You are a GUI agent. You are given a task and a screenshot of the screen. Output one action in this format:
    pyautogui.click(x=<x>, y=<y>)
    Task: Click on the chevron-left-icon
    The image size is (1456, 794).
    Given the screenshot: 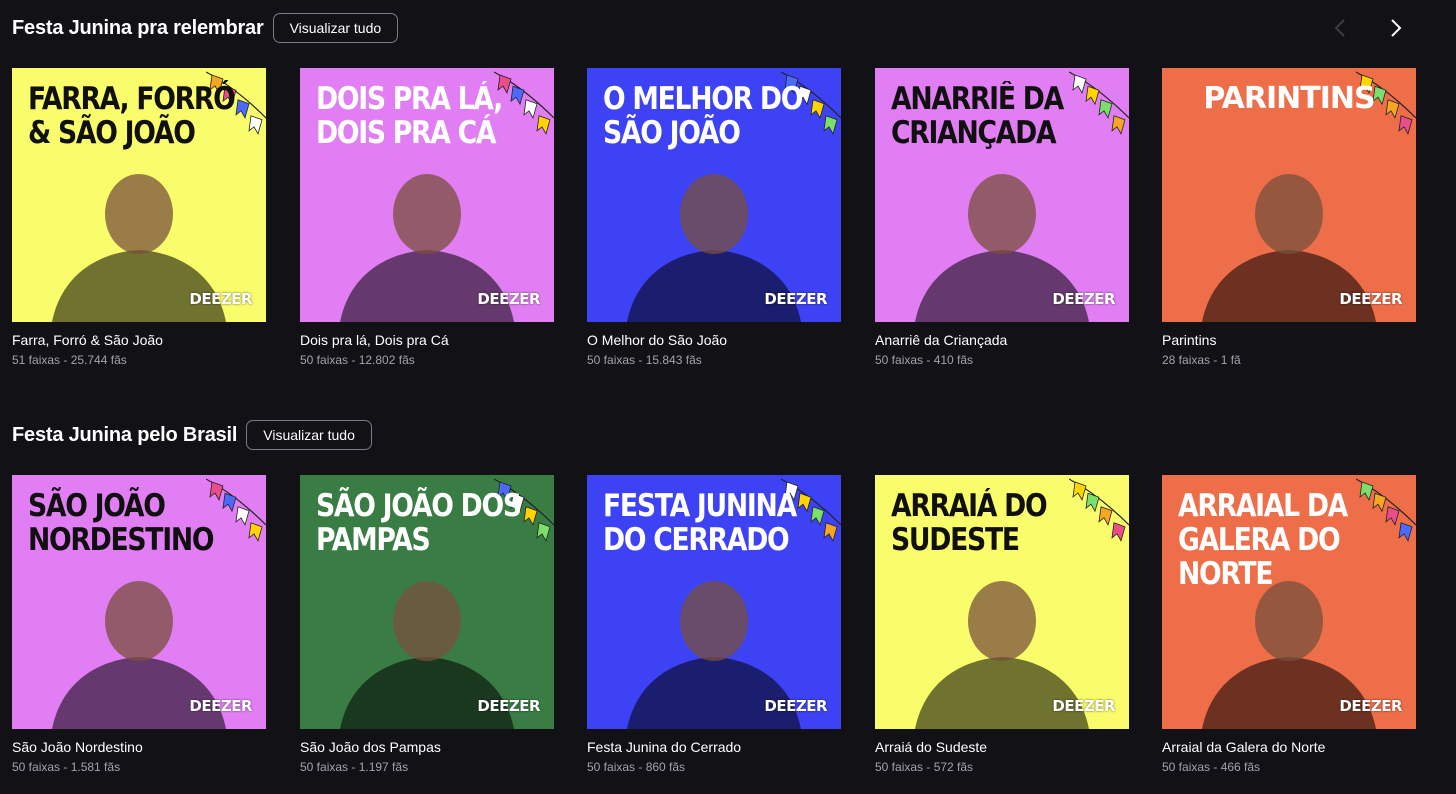 What is the action you would take?
    pyautogui.click(x=1339, y=28)
    